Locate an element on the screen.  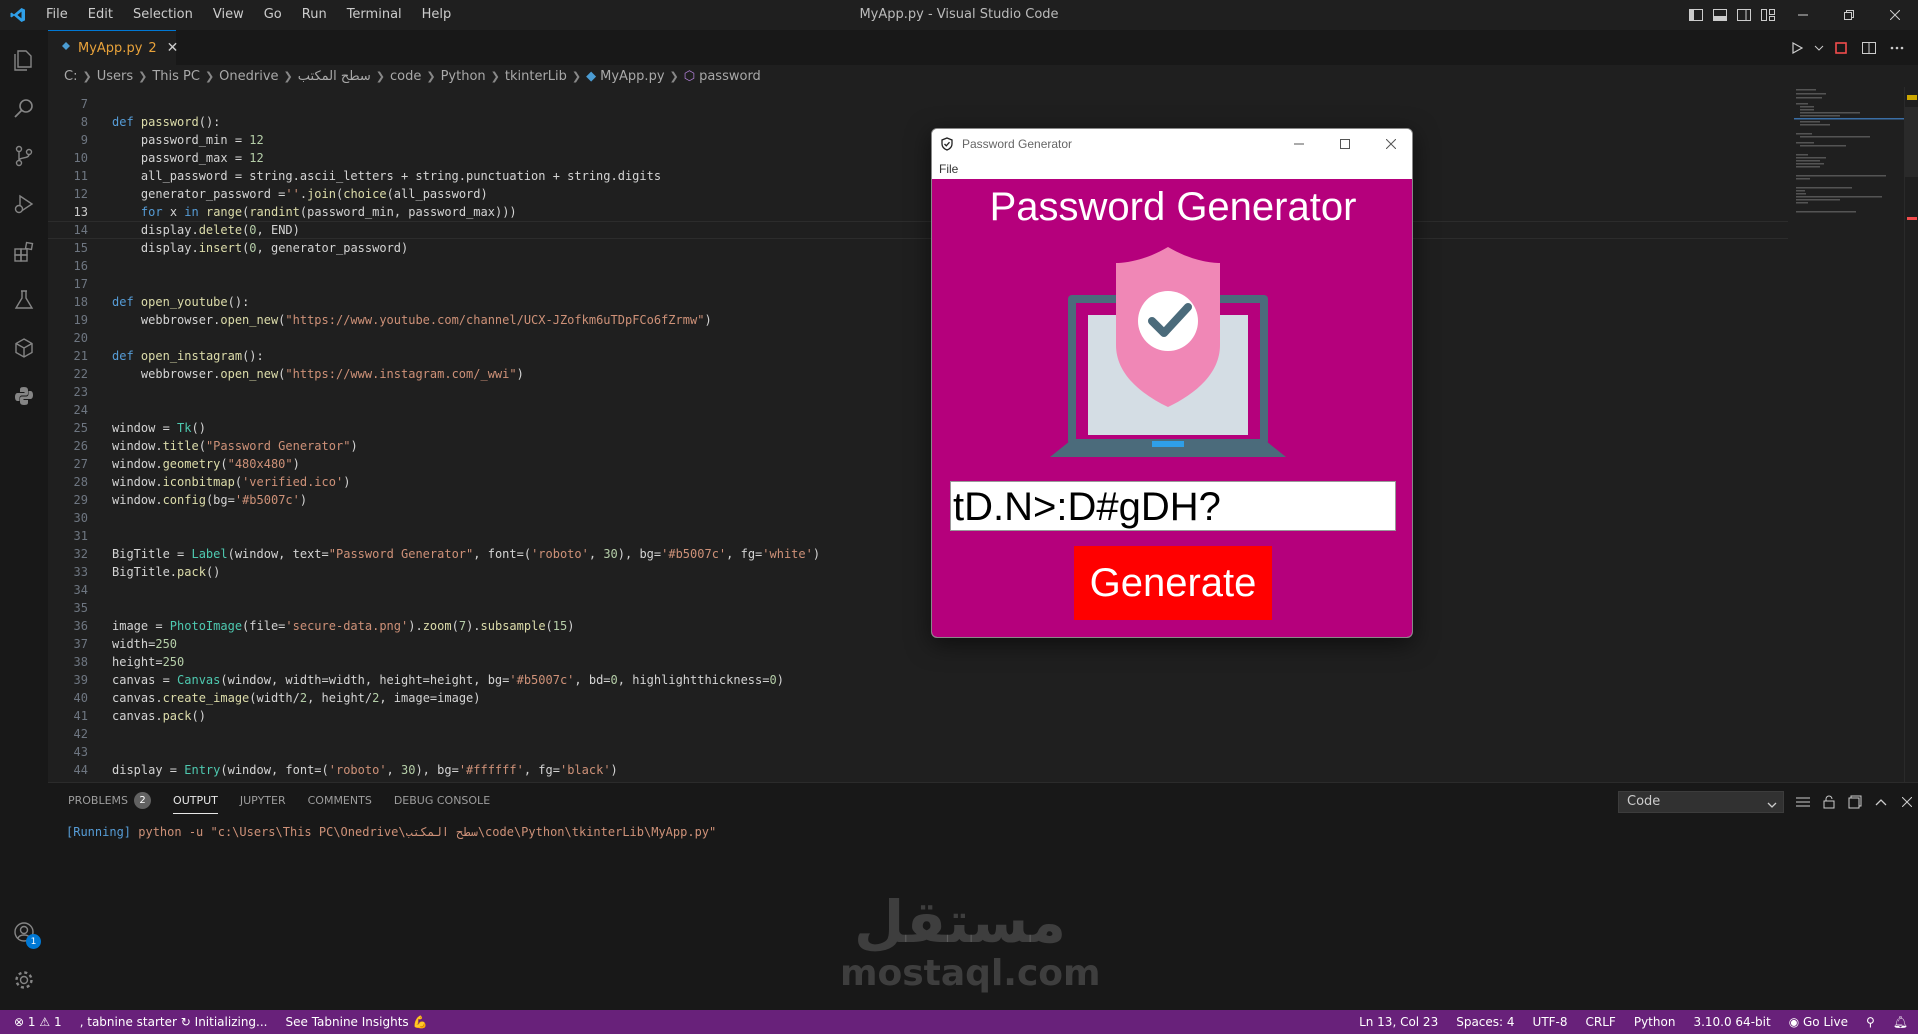
clear-output-icon is located at coordinates (1855, 802).